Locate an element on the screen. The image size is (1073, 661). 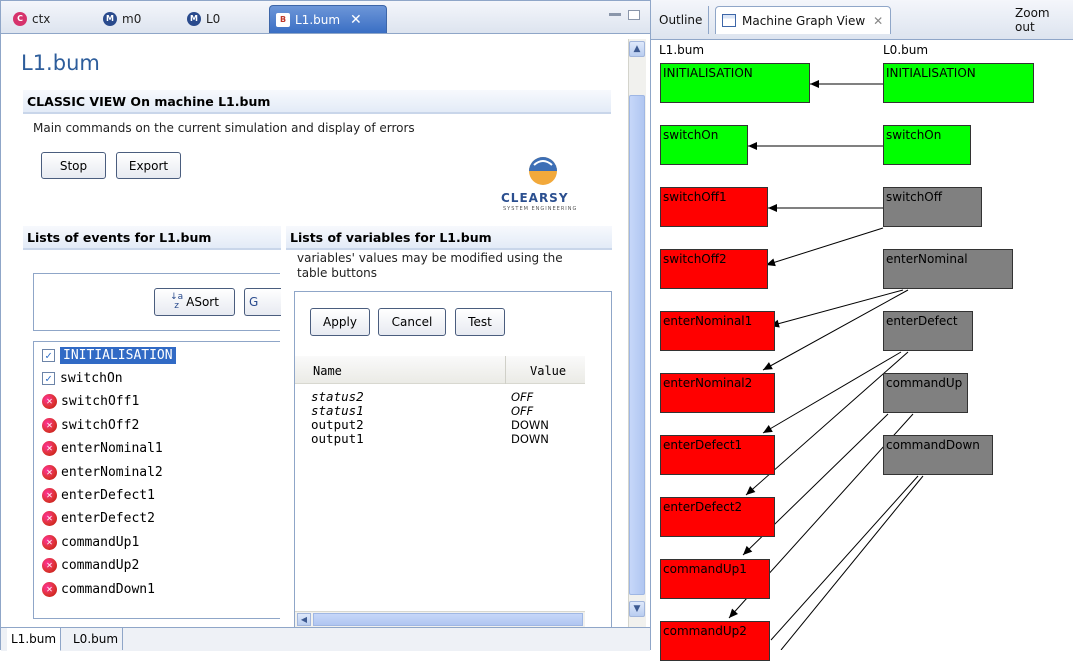
table-row: output1 DOWN is located at coordinates (441, 439).